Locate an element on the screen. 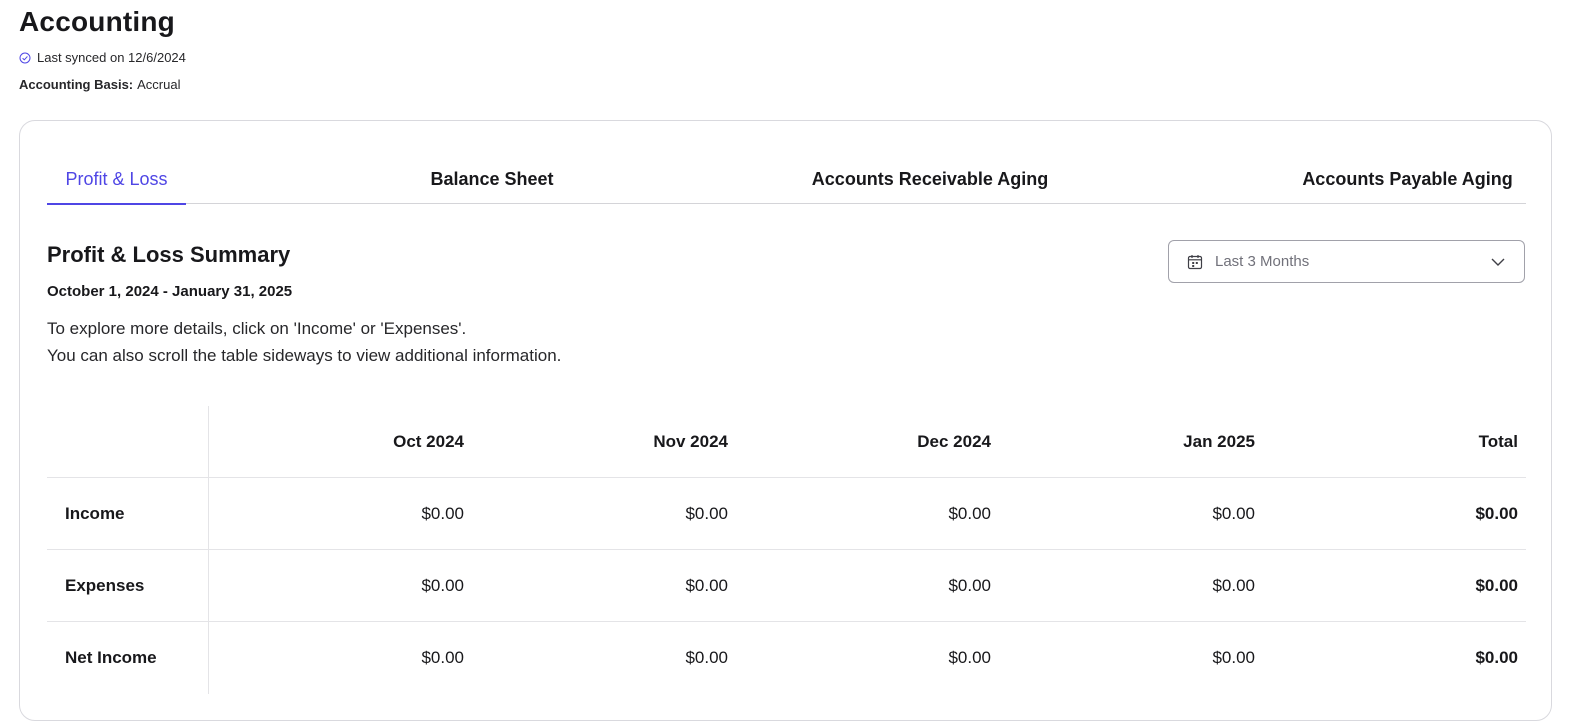 Image resolution: width=1583 pixels, height=728 pixels. chevron-down-icon is located at coordinates (1498, 262).